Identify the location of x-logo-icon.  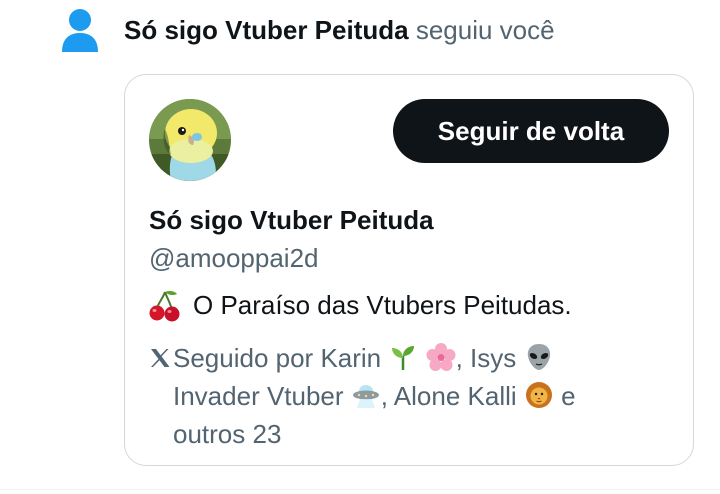
(160, 358).